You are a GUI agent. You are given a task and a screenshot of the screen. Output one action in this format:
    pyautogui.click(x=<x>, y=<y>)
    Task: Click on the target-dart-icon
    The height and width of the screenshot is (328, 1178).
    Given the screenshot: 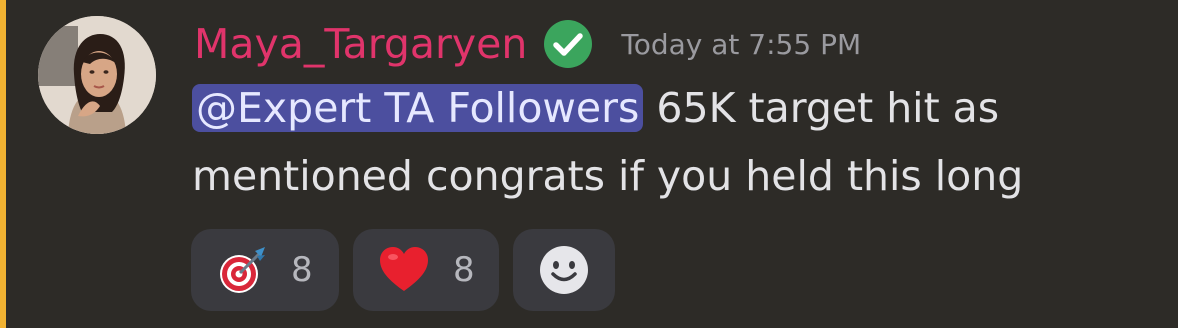 What is the action you would take?
    pyautogui.click(x=242, y=270)
    